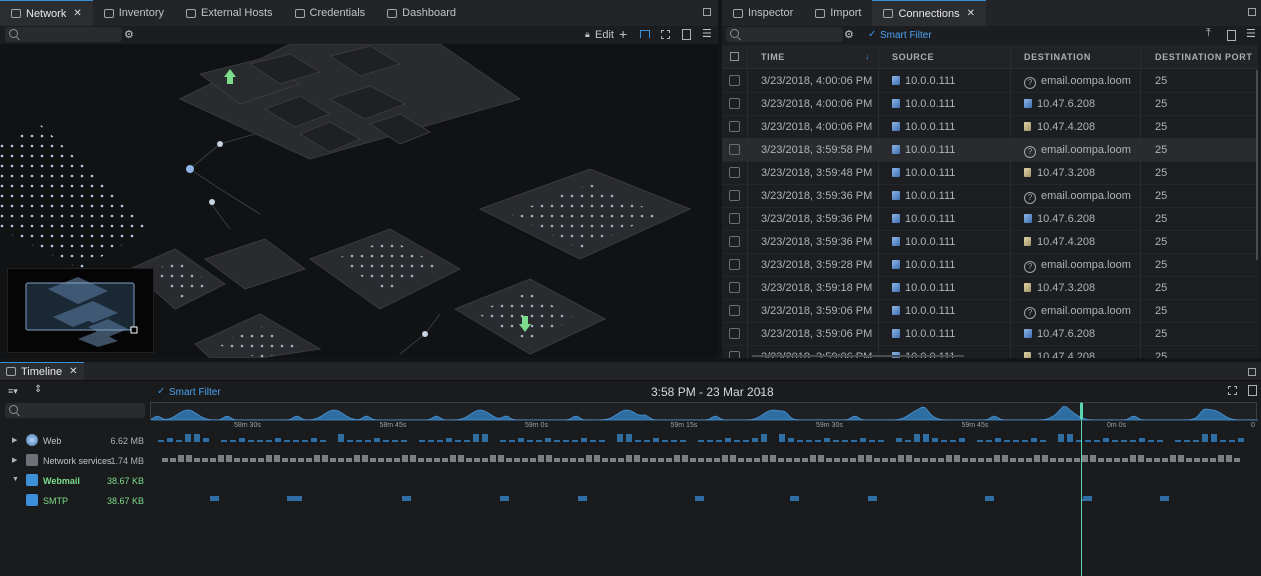 This screenshot has height=576, width=1261. Describe the element at coordinates (838, 13) in the screenshot. I see `tab-import: Import` at that location.